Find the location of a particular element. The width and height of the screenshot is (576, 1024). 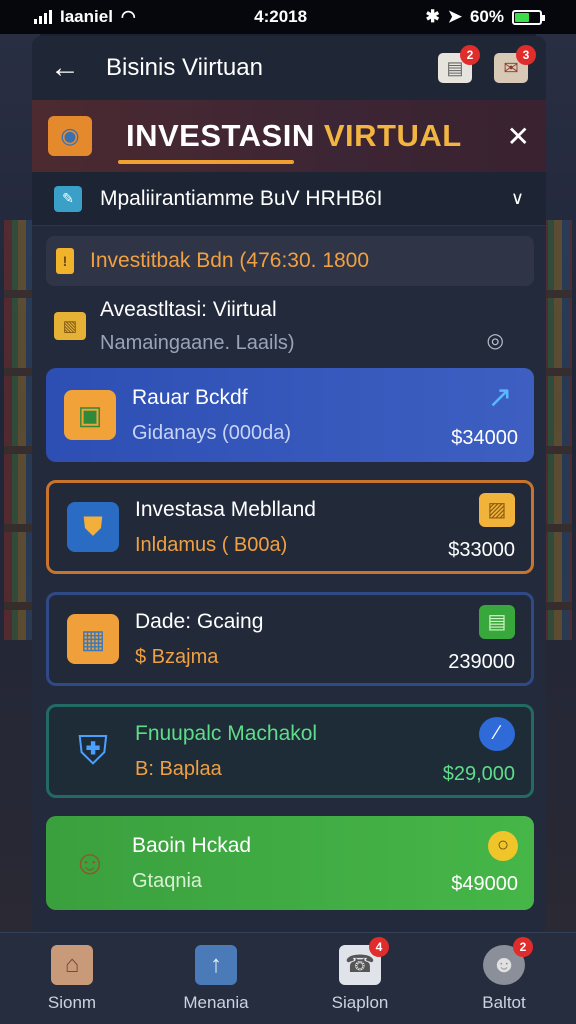

card-title: Baoin Hckad is located at coordinates (192, 845).